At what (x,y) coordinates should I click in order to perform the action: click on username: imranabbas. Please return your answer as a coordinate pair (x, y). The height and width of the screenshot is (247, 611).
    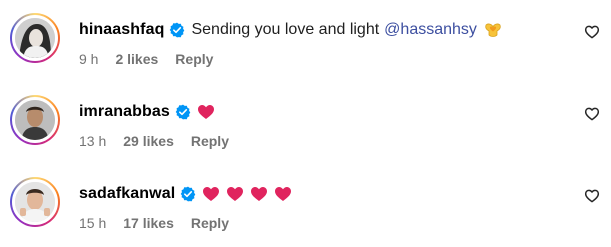
    Looking at the image, I should click on (124, 112).